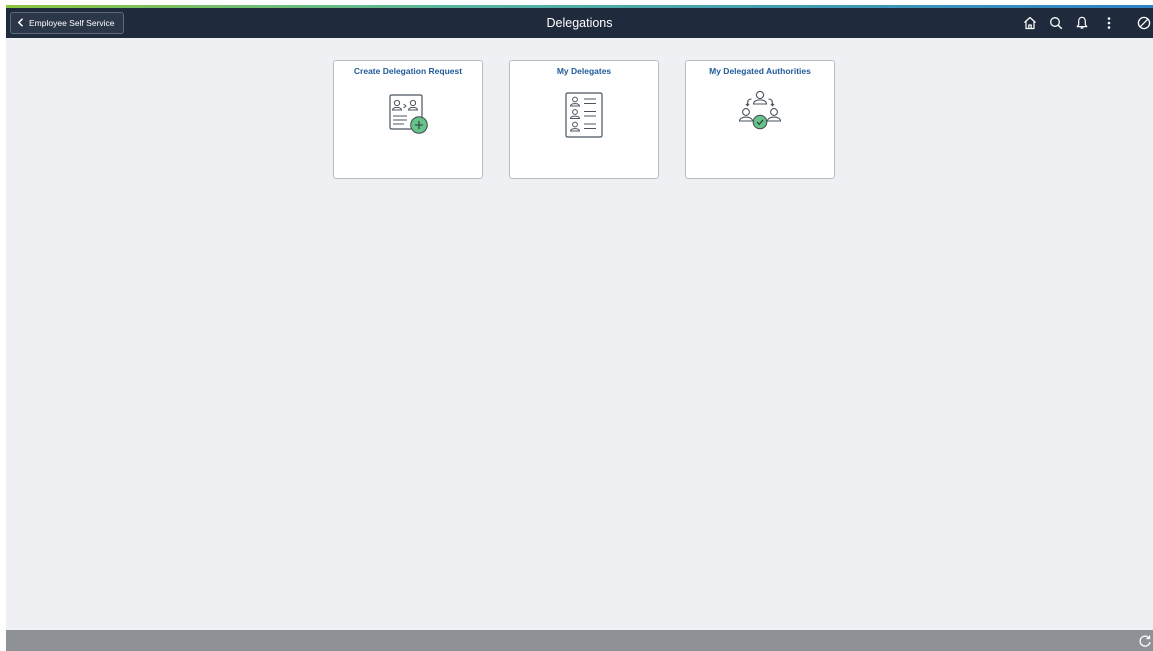  I want to click on tile-create-delegation-request: Create Delegation Request, so click(408, 119).